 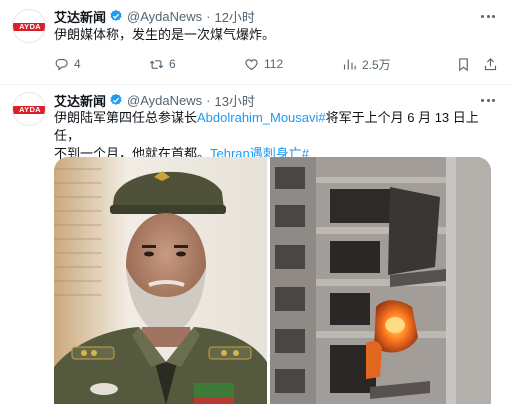 What do you see at coordinates (126, 117) in the screenshot?
I see `tweet-text-segment: 伊朗陆军第四任总参谋长` at bounding box center [126, 117].